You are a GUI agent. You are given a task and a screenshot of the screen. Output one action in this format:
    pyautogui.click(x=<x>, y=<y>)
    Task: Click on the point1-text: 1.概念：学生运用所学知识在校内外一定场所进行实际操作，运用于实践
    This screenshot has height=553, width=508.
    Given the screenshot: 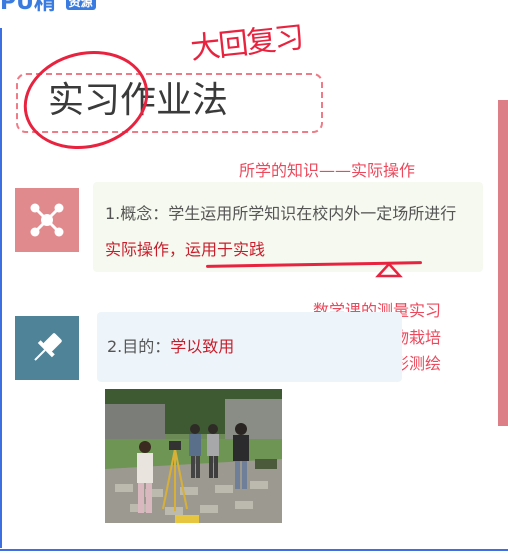 What is the action you would take?
    pyautogui.click(x=285, y=232)
    